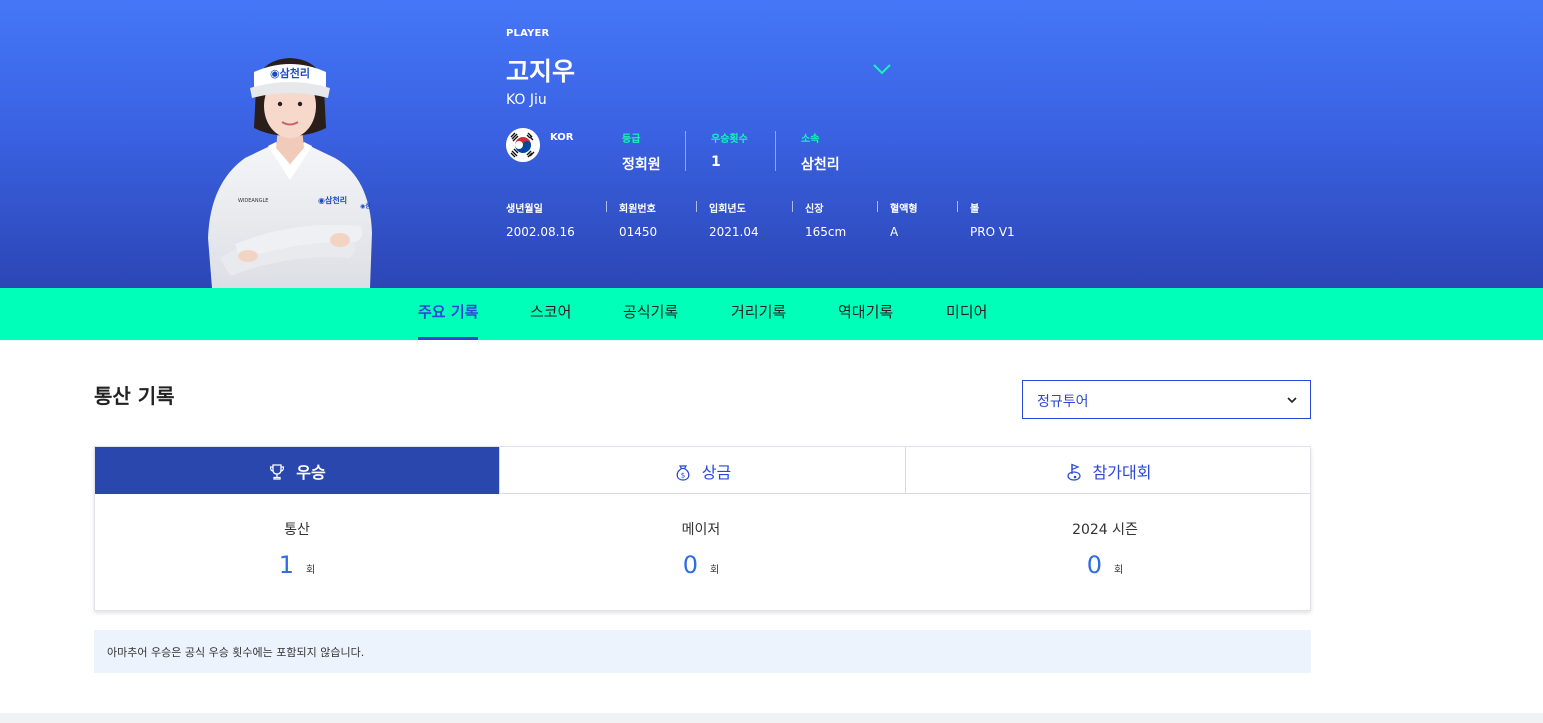 Image resolution: width=1543 pixels, height=723 pixels. What do you see at coordinates (236, 652) in the screenshot?
I see `amateur-notice-text: 아마추어 우승은 공식 우승 횟수에는 포함되지 않습니다.` at bounding box center [236, 652].